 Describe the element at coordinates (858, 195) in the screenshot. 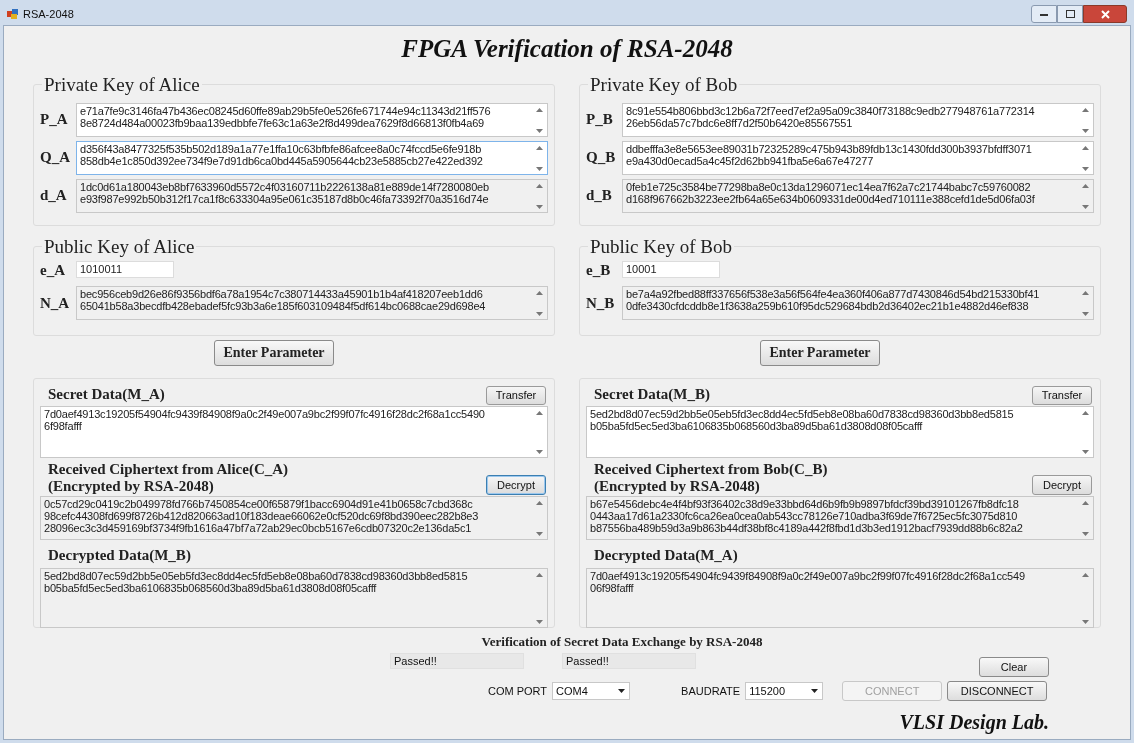

I see `text-area: 0feb1e725c3584be77298ba8e0c13da1296071ec14ea7f62a7c21744babc7c59760082 d168f967662b3223ee2fb64a65e634b0609331de00d4ed710111e388cefd1de5d06fa03f` at that location.